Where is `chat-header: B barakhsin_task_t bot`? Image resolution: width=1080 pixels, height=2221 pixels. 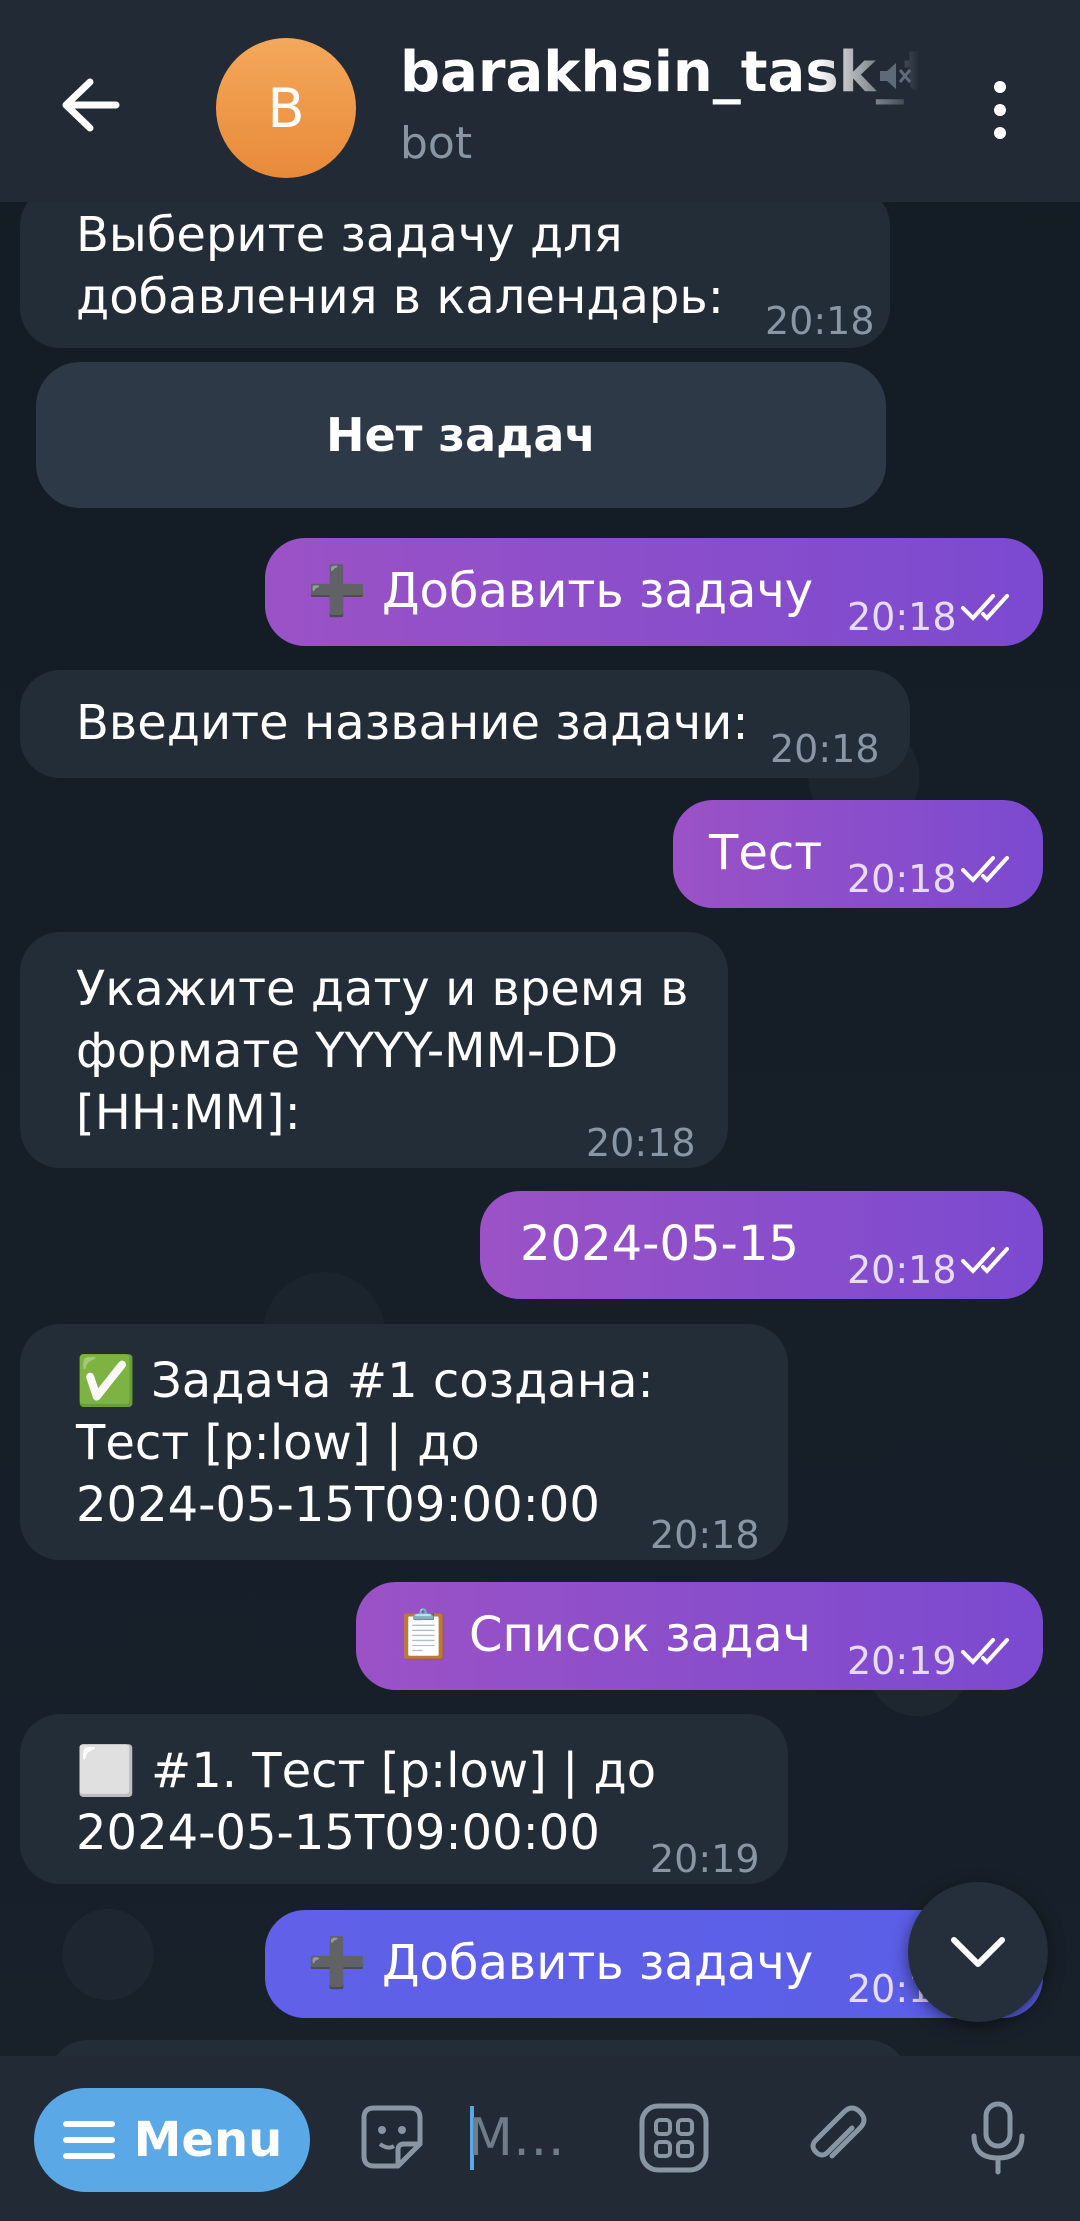
chat-header: B barakhsin_task_t bot is located at coordinates (540, 101).